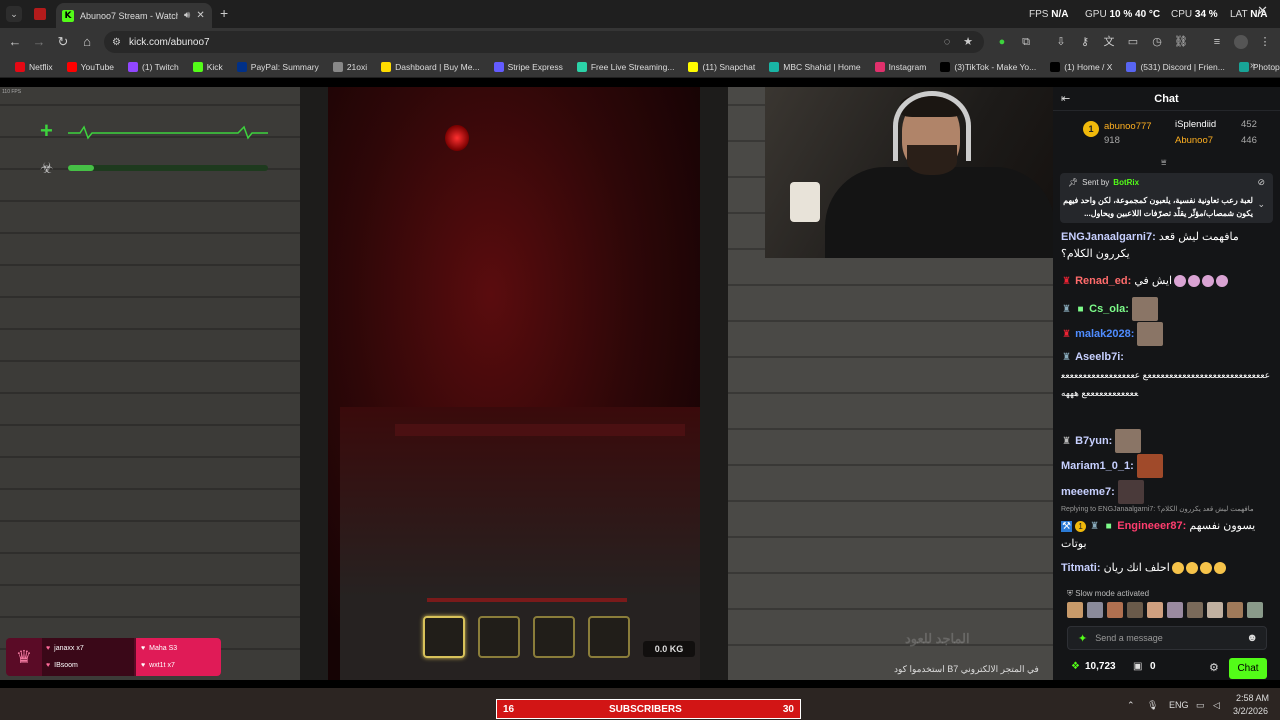  What do you see at coordinates (1128, 126) in the screenshot?
I see `leader-1-name: abunoo777` at bounding box center [1128, 126].